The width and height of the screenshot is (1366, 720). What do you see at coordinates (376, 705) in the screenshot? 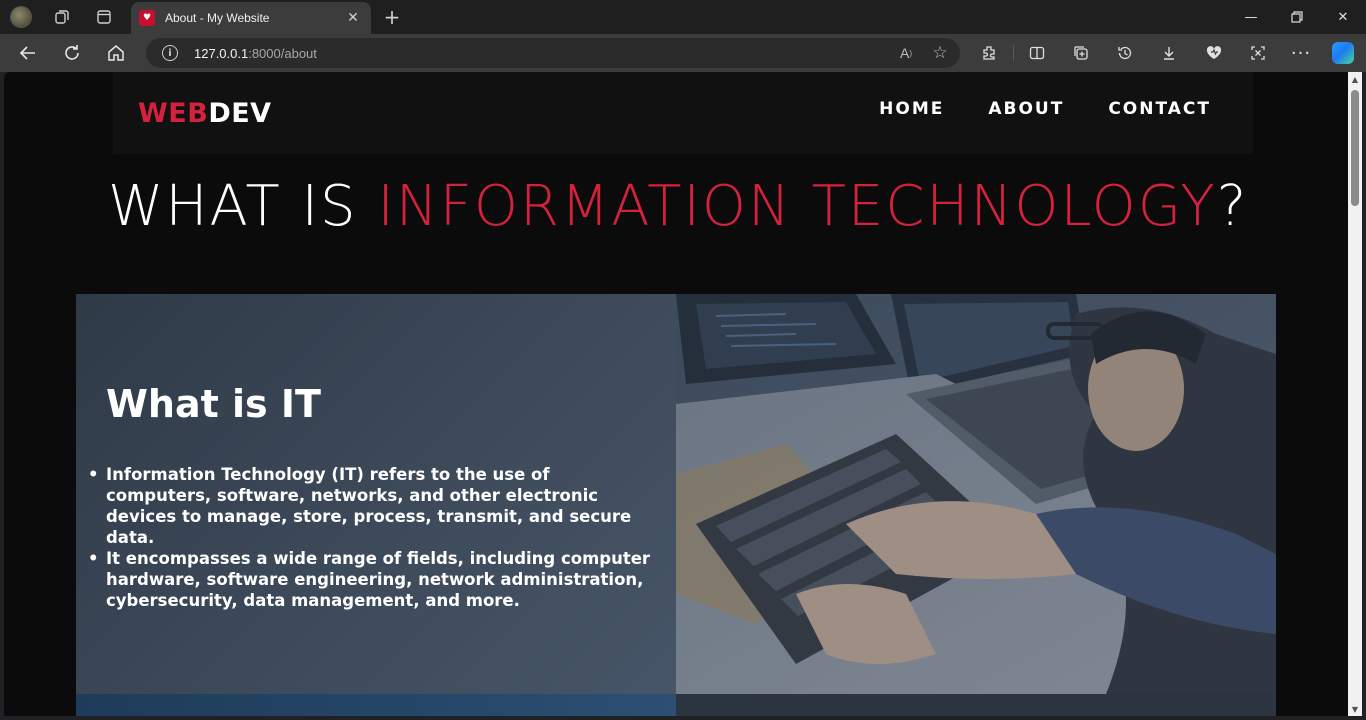
I see `next-section-image` at bounding box center [376, 705].